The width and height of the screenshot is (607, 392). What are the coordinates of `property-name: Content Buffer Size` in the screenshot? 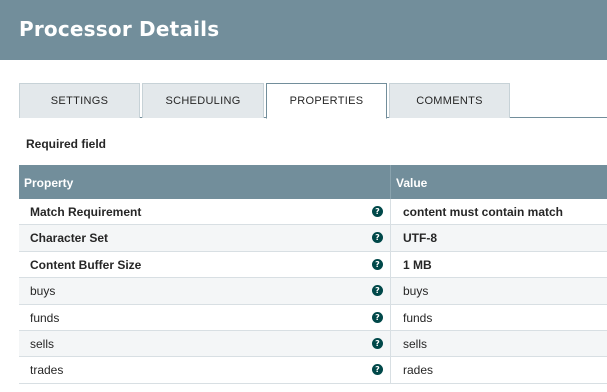 It's located at (86, 264).